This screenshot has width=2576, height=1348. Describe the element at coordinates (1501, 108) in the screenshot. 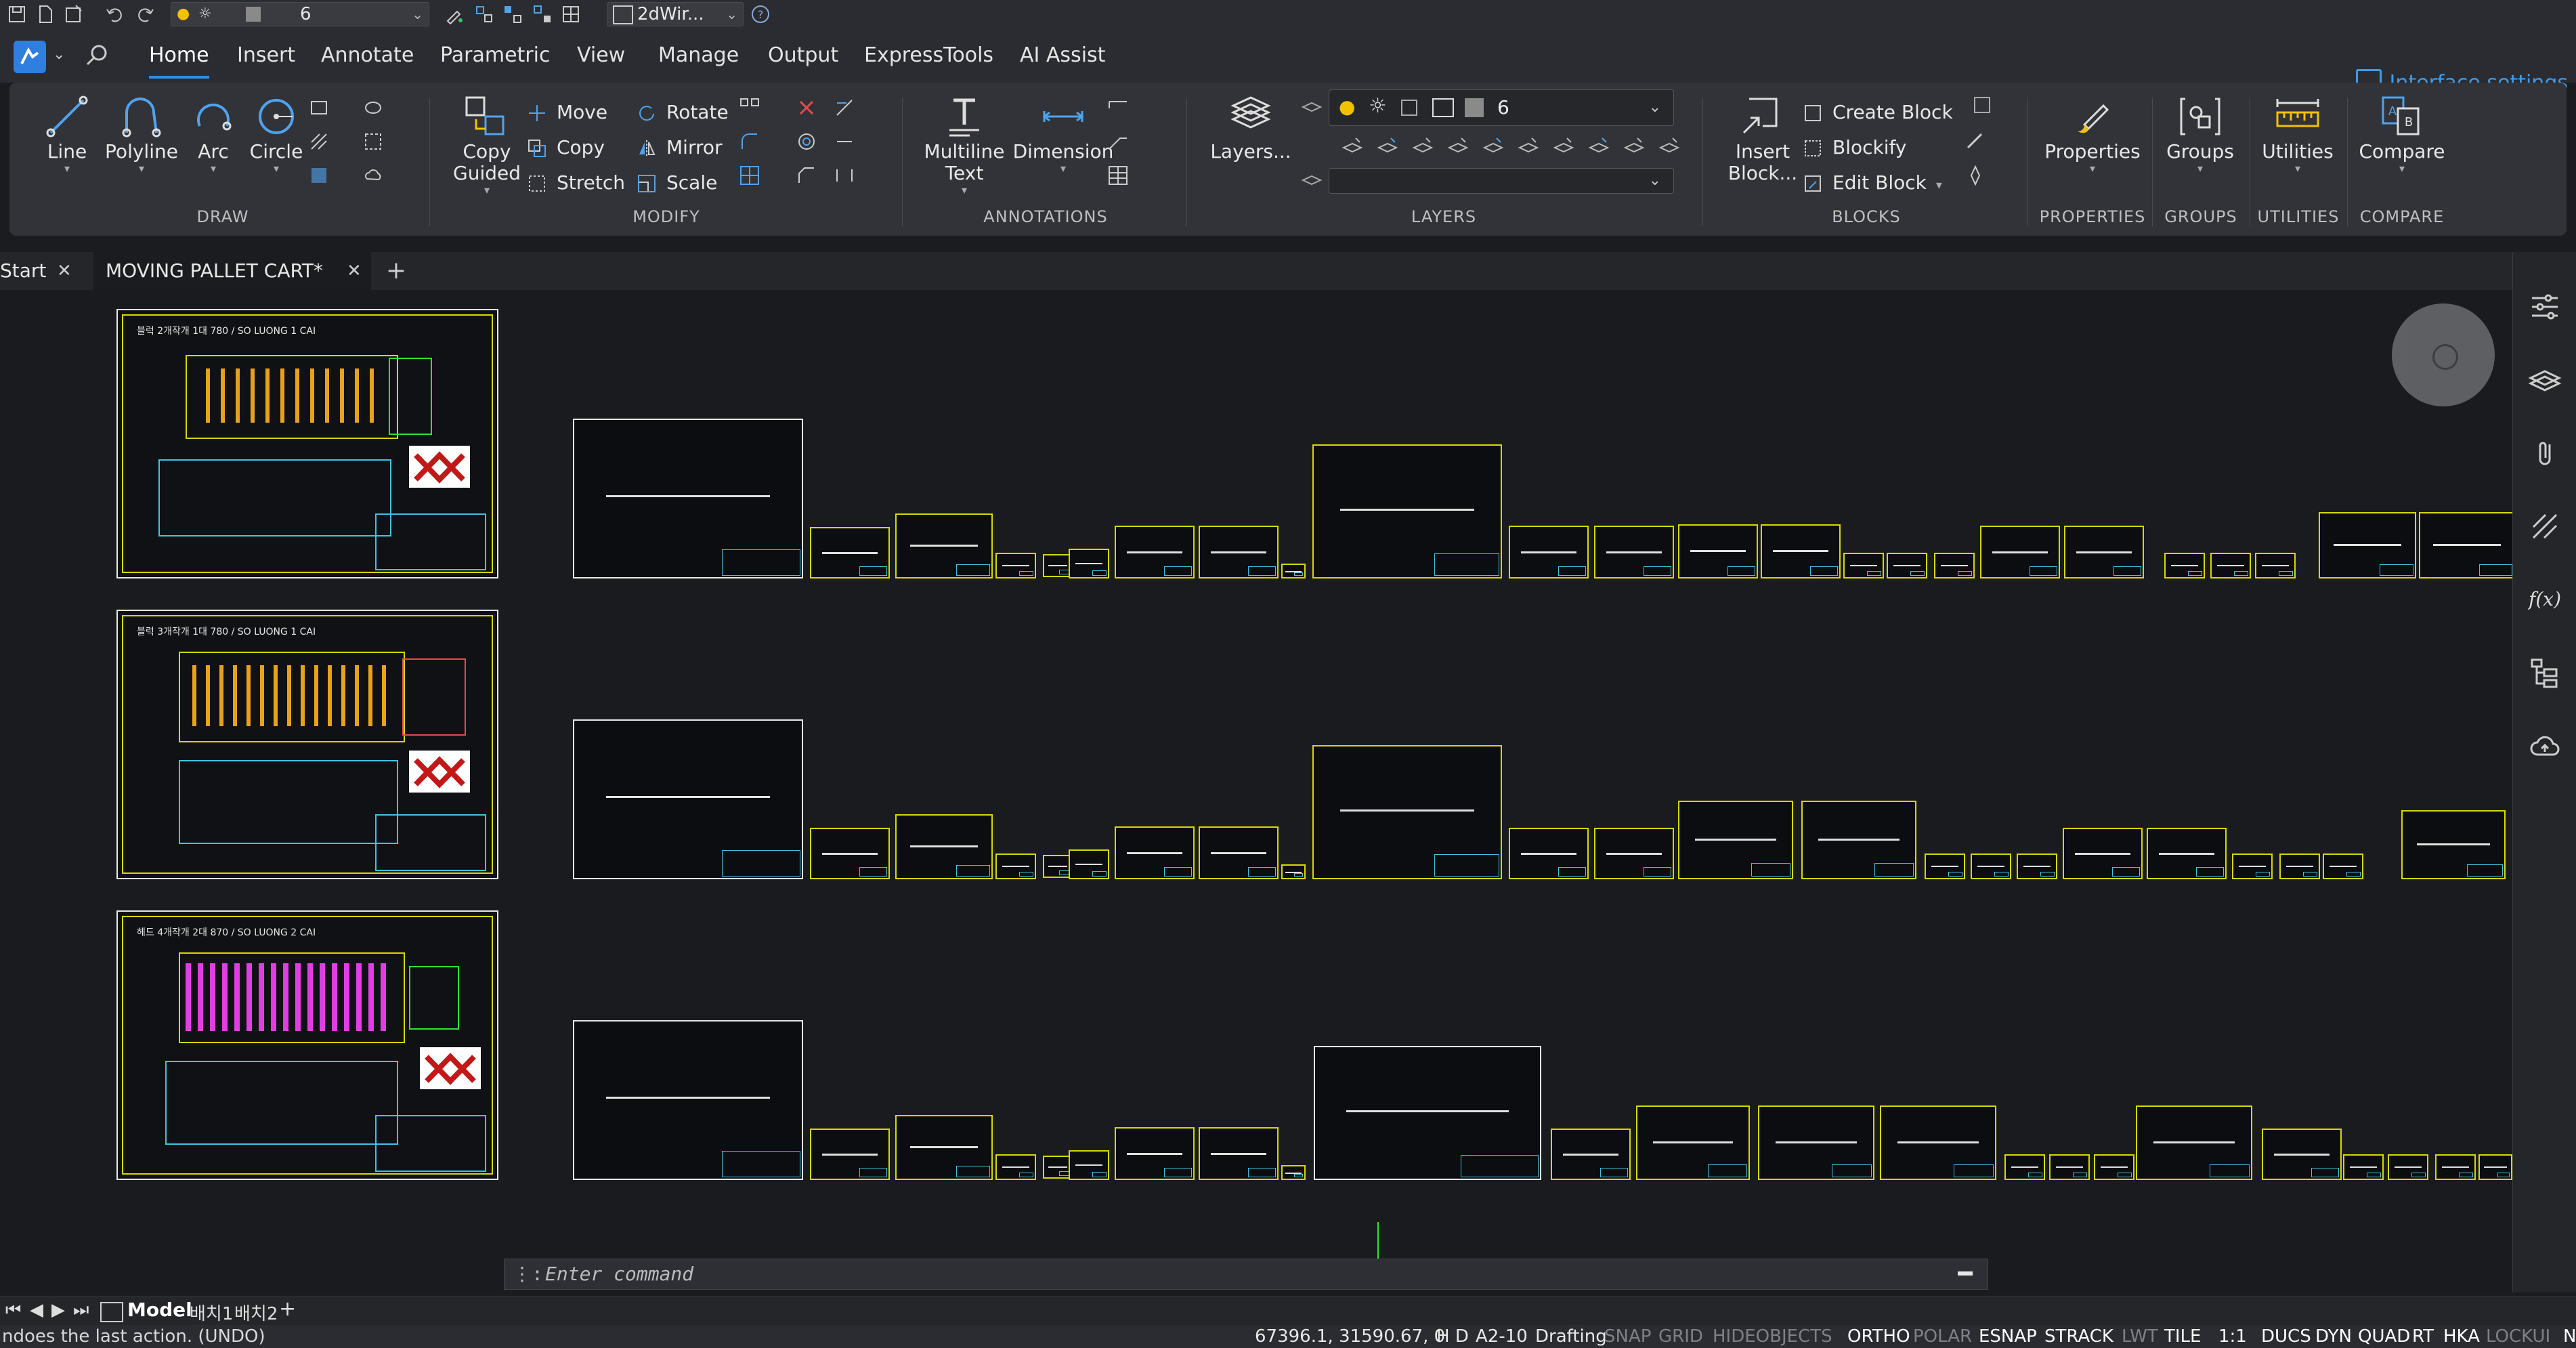

I see `layer-dropdown: ● ☼ 6 ⌄` at that location.